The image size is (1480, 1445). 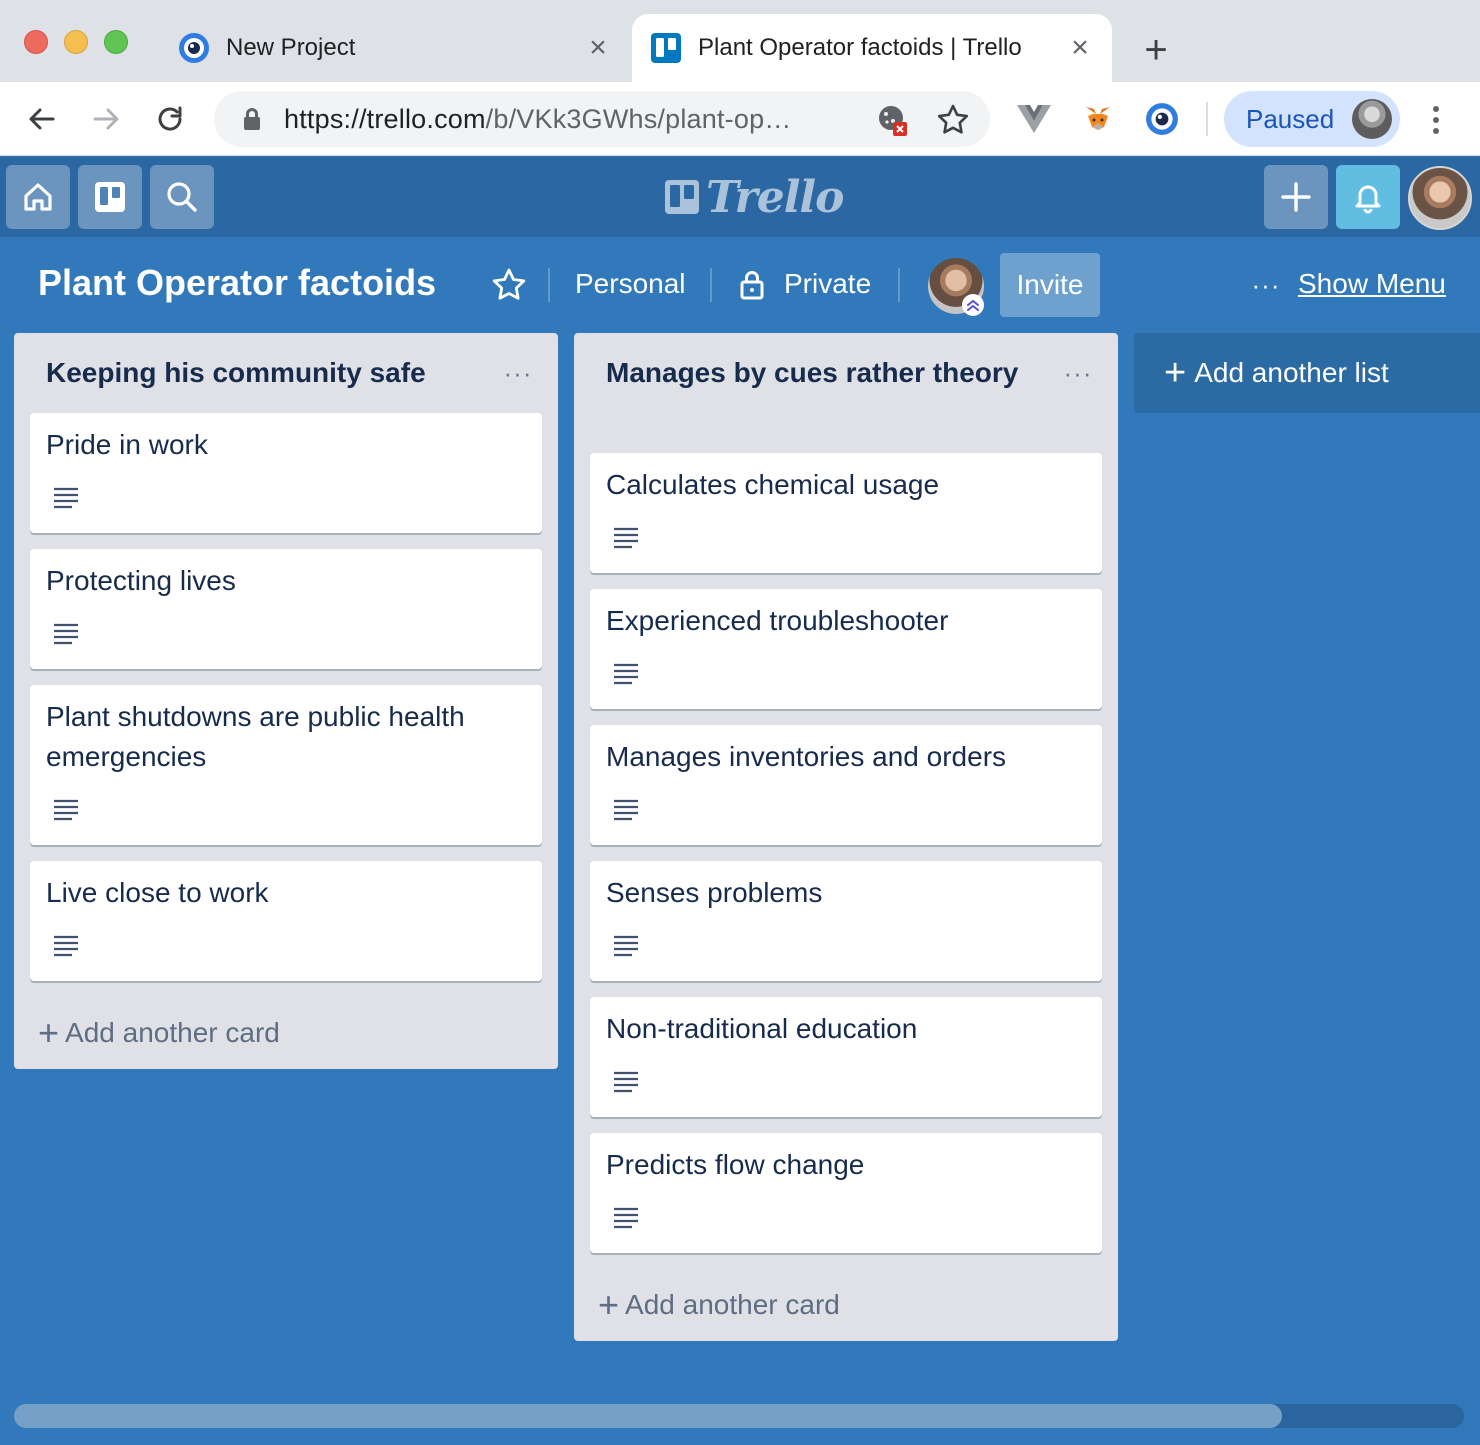 What do you see at coordinates (682, 197) in the screenshot?
I see `trello-logo-icon` at bounding box center [682, 197].